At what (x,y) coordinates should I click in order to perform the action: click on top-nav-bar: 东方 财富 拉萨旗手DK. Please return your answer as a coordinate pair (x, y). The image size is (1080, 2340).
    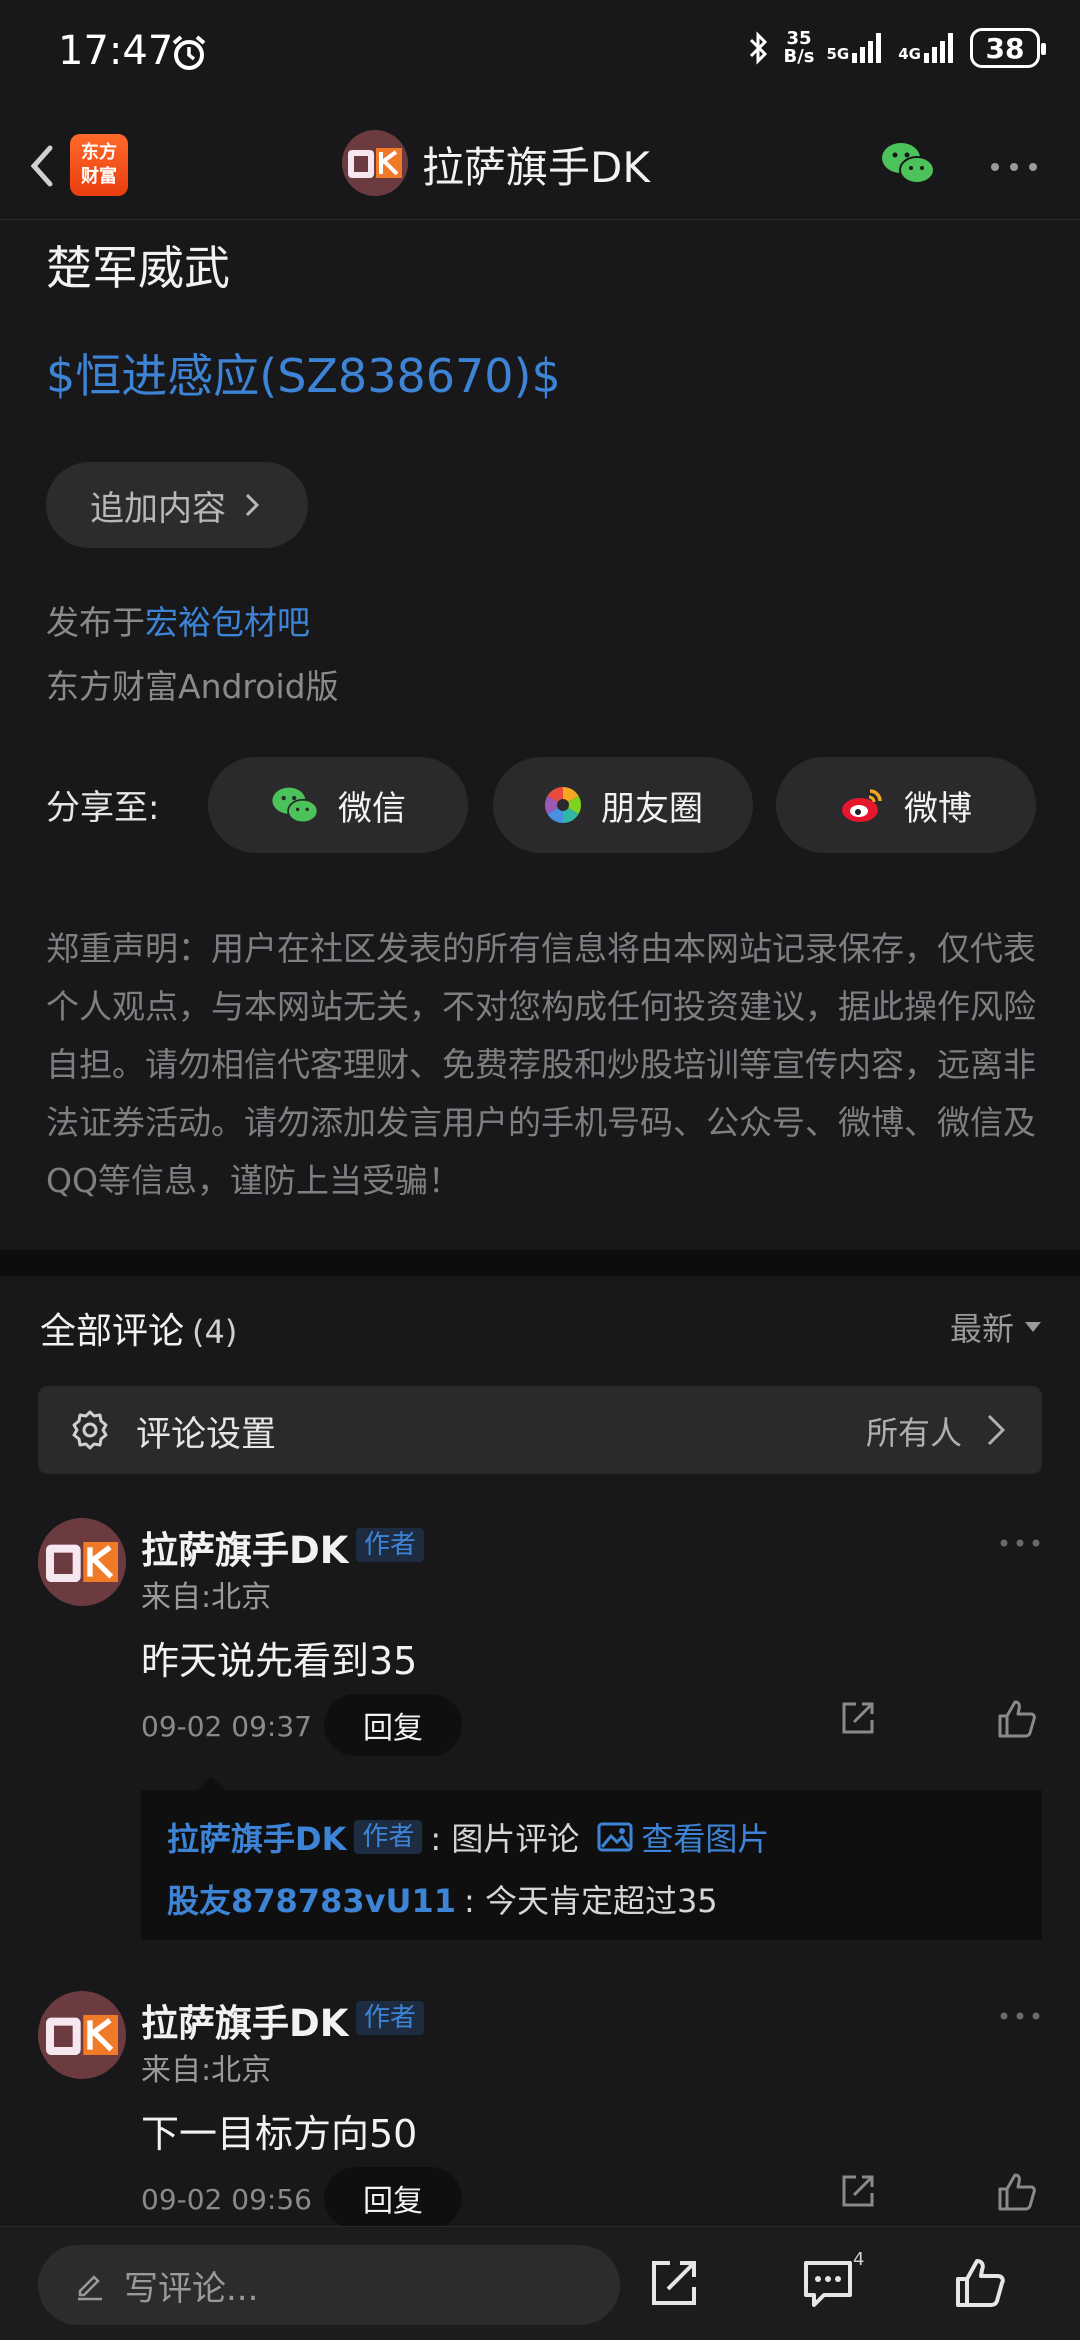
    Looking at the image, I should click on (540, 165).